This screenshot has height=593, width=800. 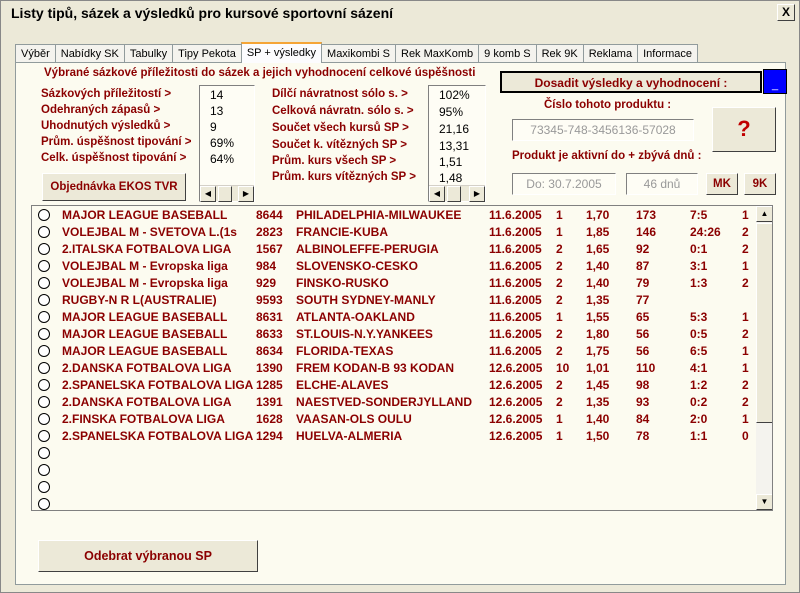 I want to click on 9k-button: 9K, so click(x=760, y=184).